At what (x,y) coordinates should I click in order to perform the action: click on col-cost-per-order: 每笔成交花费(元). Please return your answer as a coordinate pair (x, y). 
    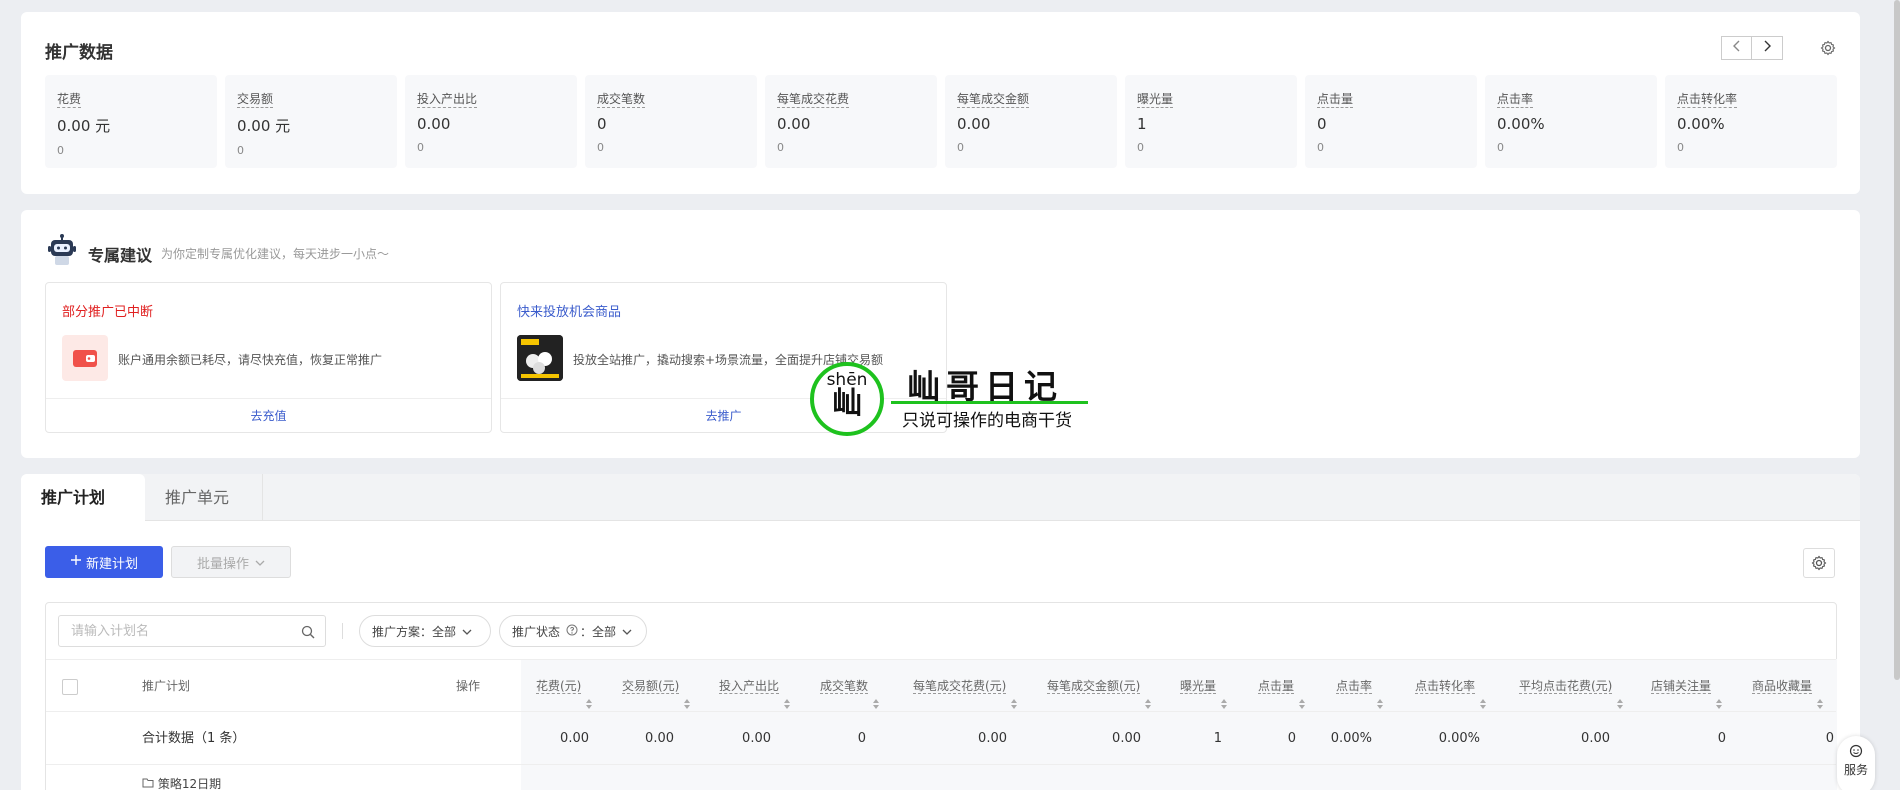
    Looking at the image, I should click on (965, 686).